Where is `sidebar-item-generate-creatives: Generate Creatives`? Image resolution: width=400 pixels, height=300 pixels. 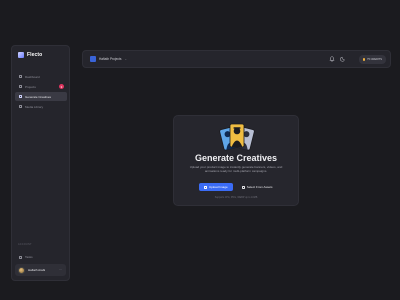
sidebar-item-generate-creatives: Generate Creatives is located at coordinates (41, 96).